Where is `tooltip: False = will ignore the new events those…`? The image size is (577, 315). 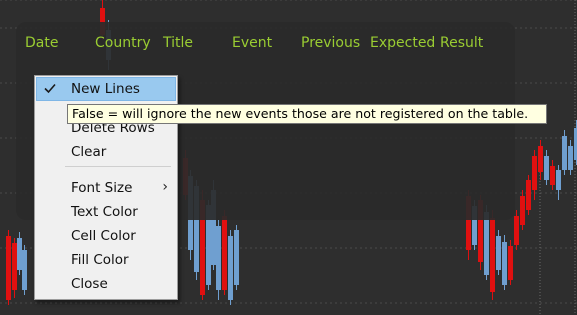
tooltip: False = will ignore the new events those… is located at coordinates (307, 114).